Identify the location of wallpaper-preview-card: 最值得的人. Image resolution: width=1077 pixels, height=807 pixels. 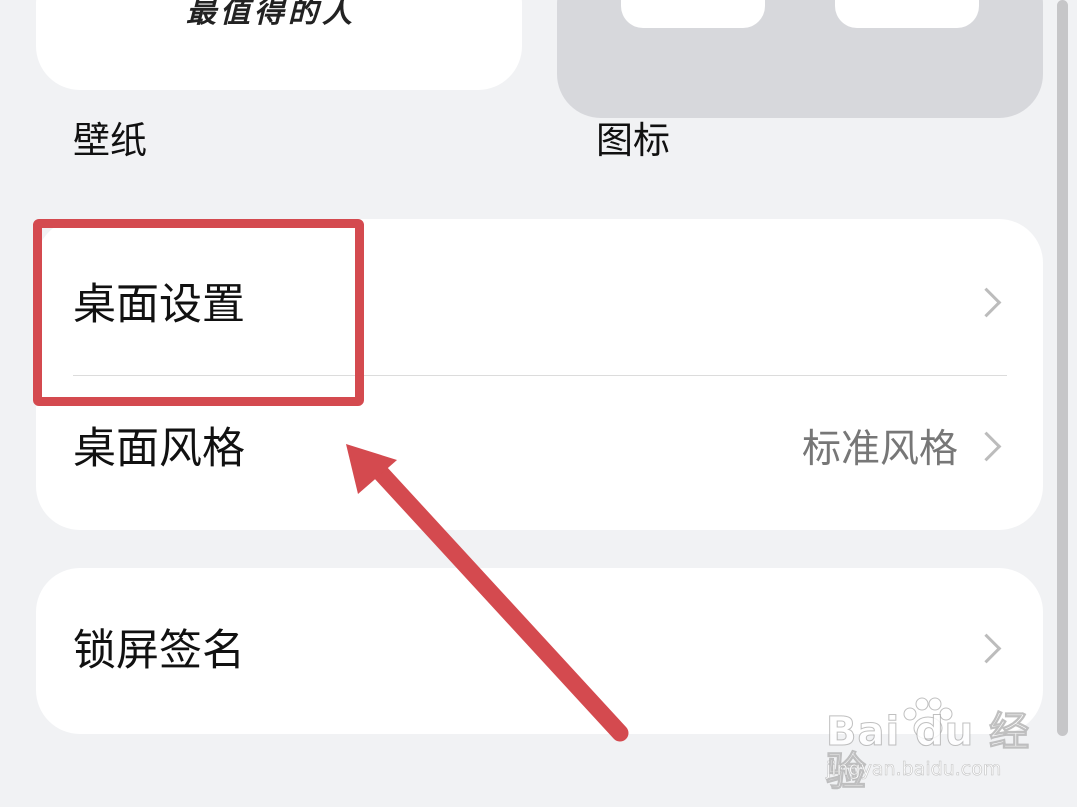
(279, 45).